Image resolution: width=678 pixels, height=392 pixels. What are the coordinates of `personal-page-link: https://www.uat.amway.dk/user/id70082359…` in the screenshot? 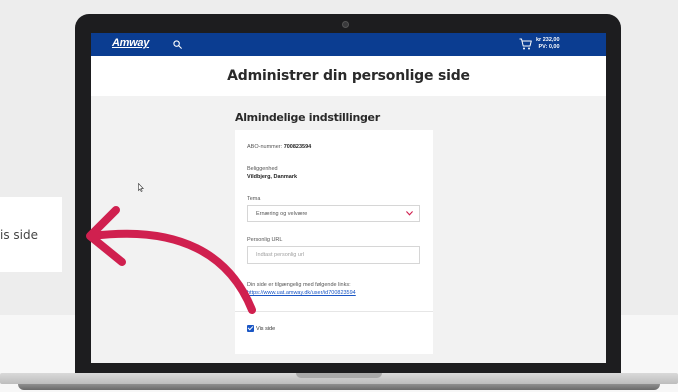 It's located at (301, 293).